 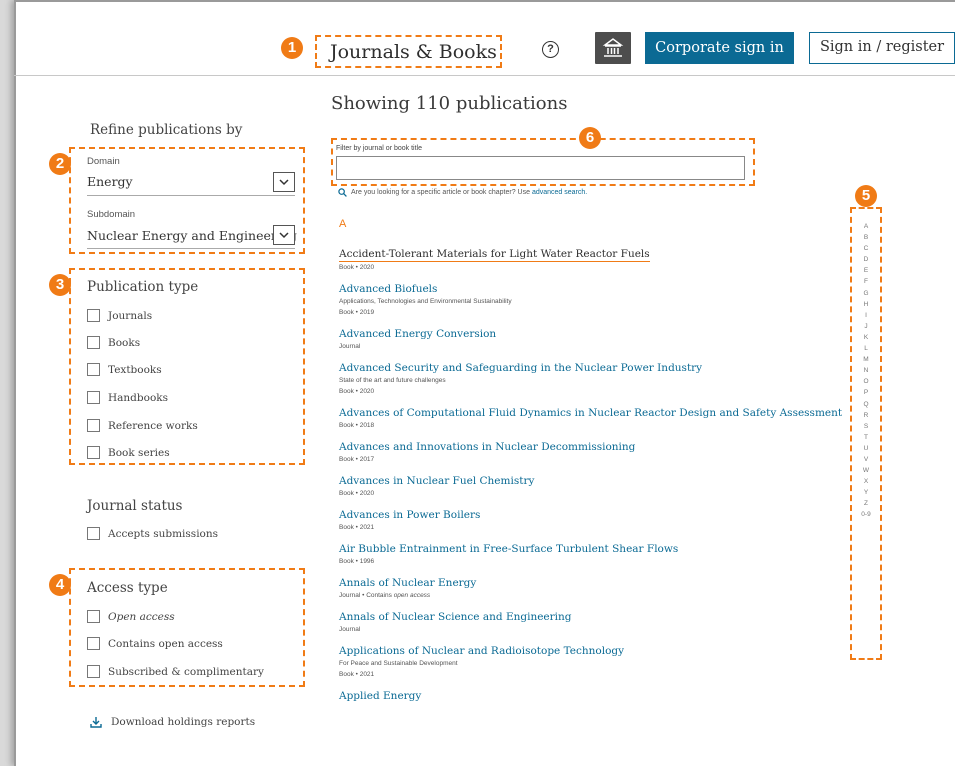 I want to click on access-subscribed: Subscribed & complimentary, so click(x=175, y=671).